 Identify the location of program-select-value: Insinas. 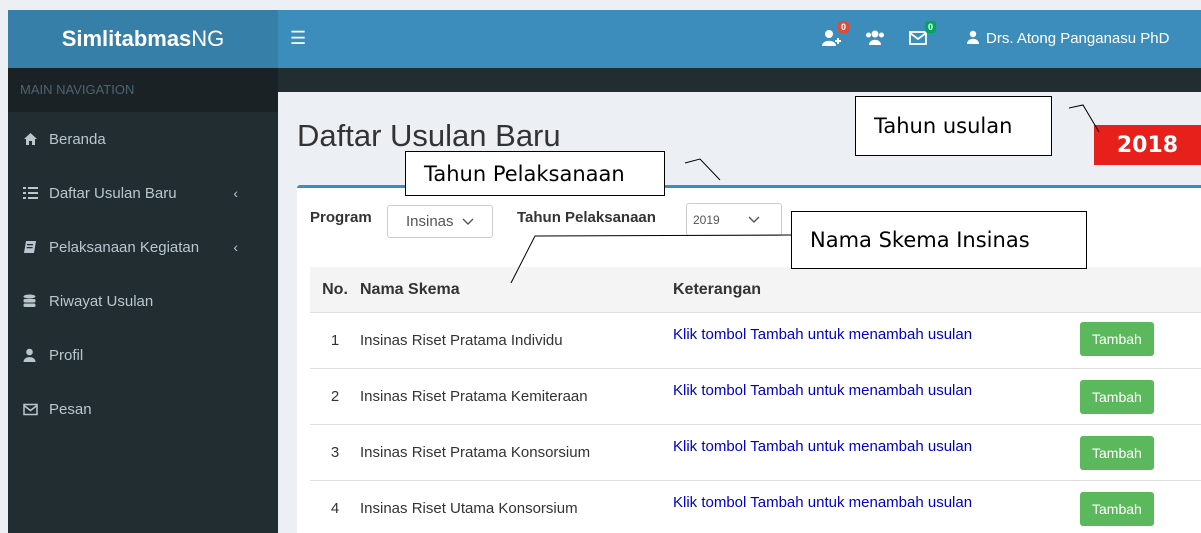
(430, 221).